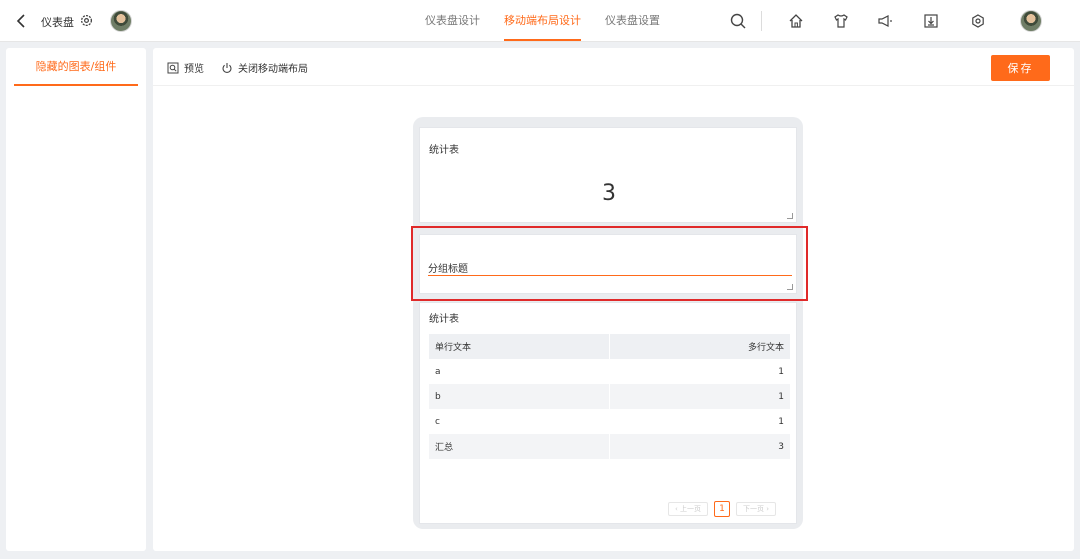 The width and height of the screenshot is (1080, 559). Describe the element at coordinates (699, 446) in the screenshot. I see `table-cell: 3` at that location.